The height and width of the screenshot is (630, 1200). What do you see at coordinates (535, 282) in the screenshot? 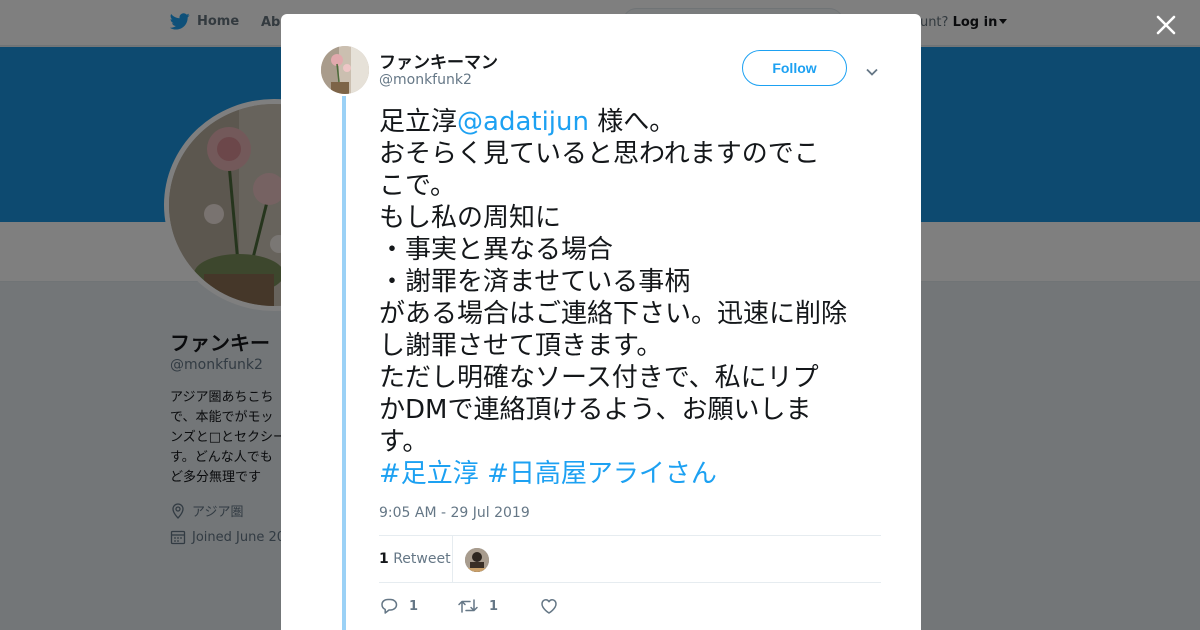
I see `tweet-line: ・謝罪を済ませている事柄` at bounding box center [535, 282].